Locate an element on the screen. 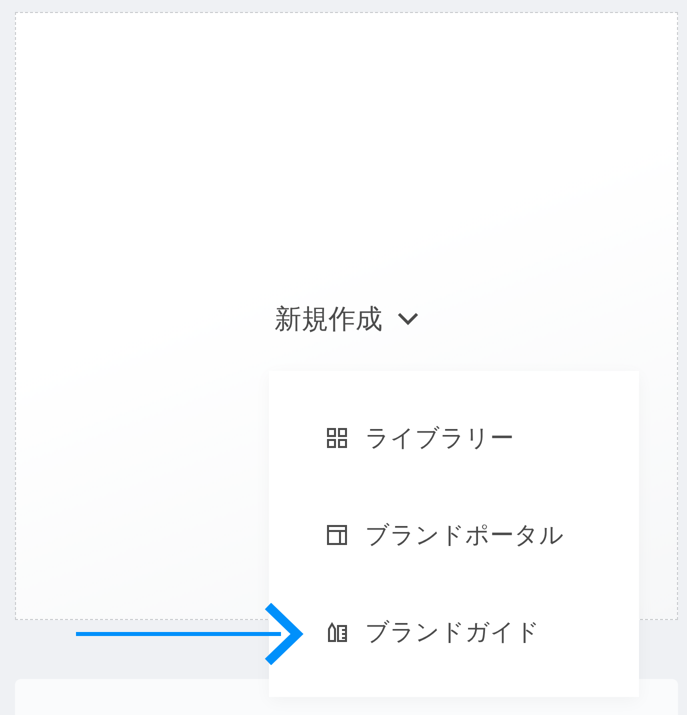 The height and width of the screenshot is (715, 687). grid-icon is located at coordinates (337, 437).